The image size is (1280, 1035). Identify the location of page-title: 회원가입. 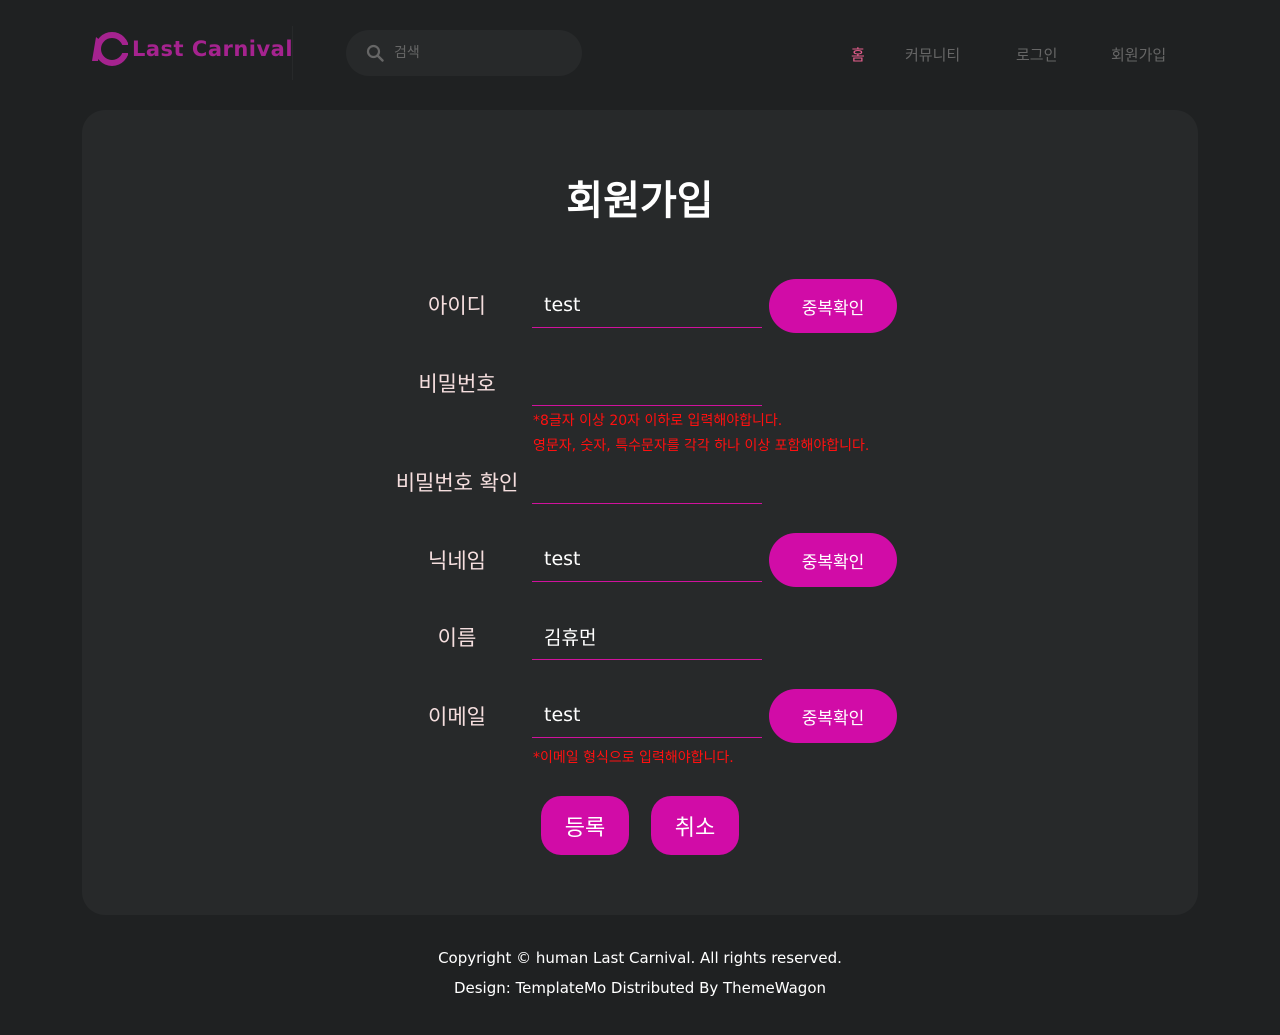
(640, 201).